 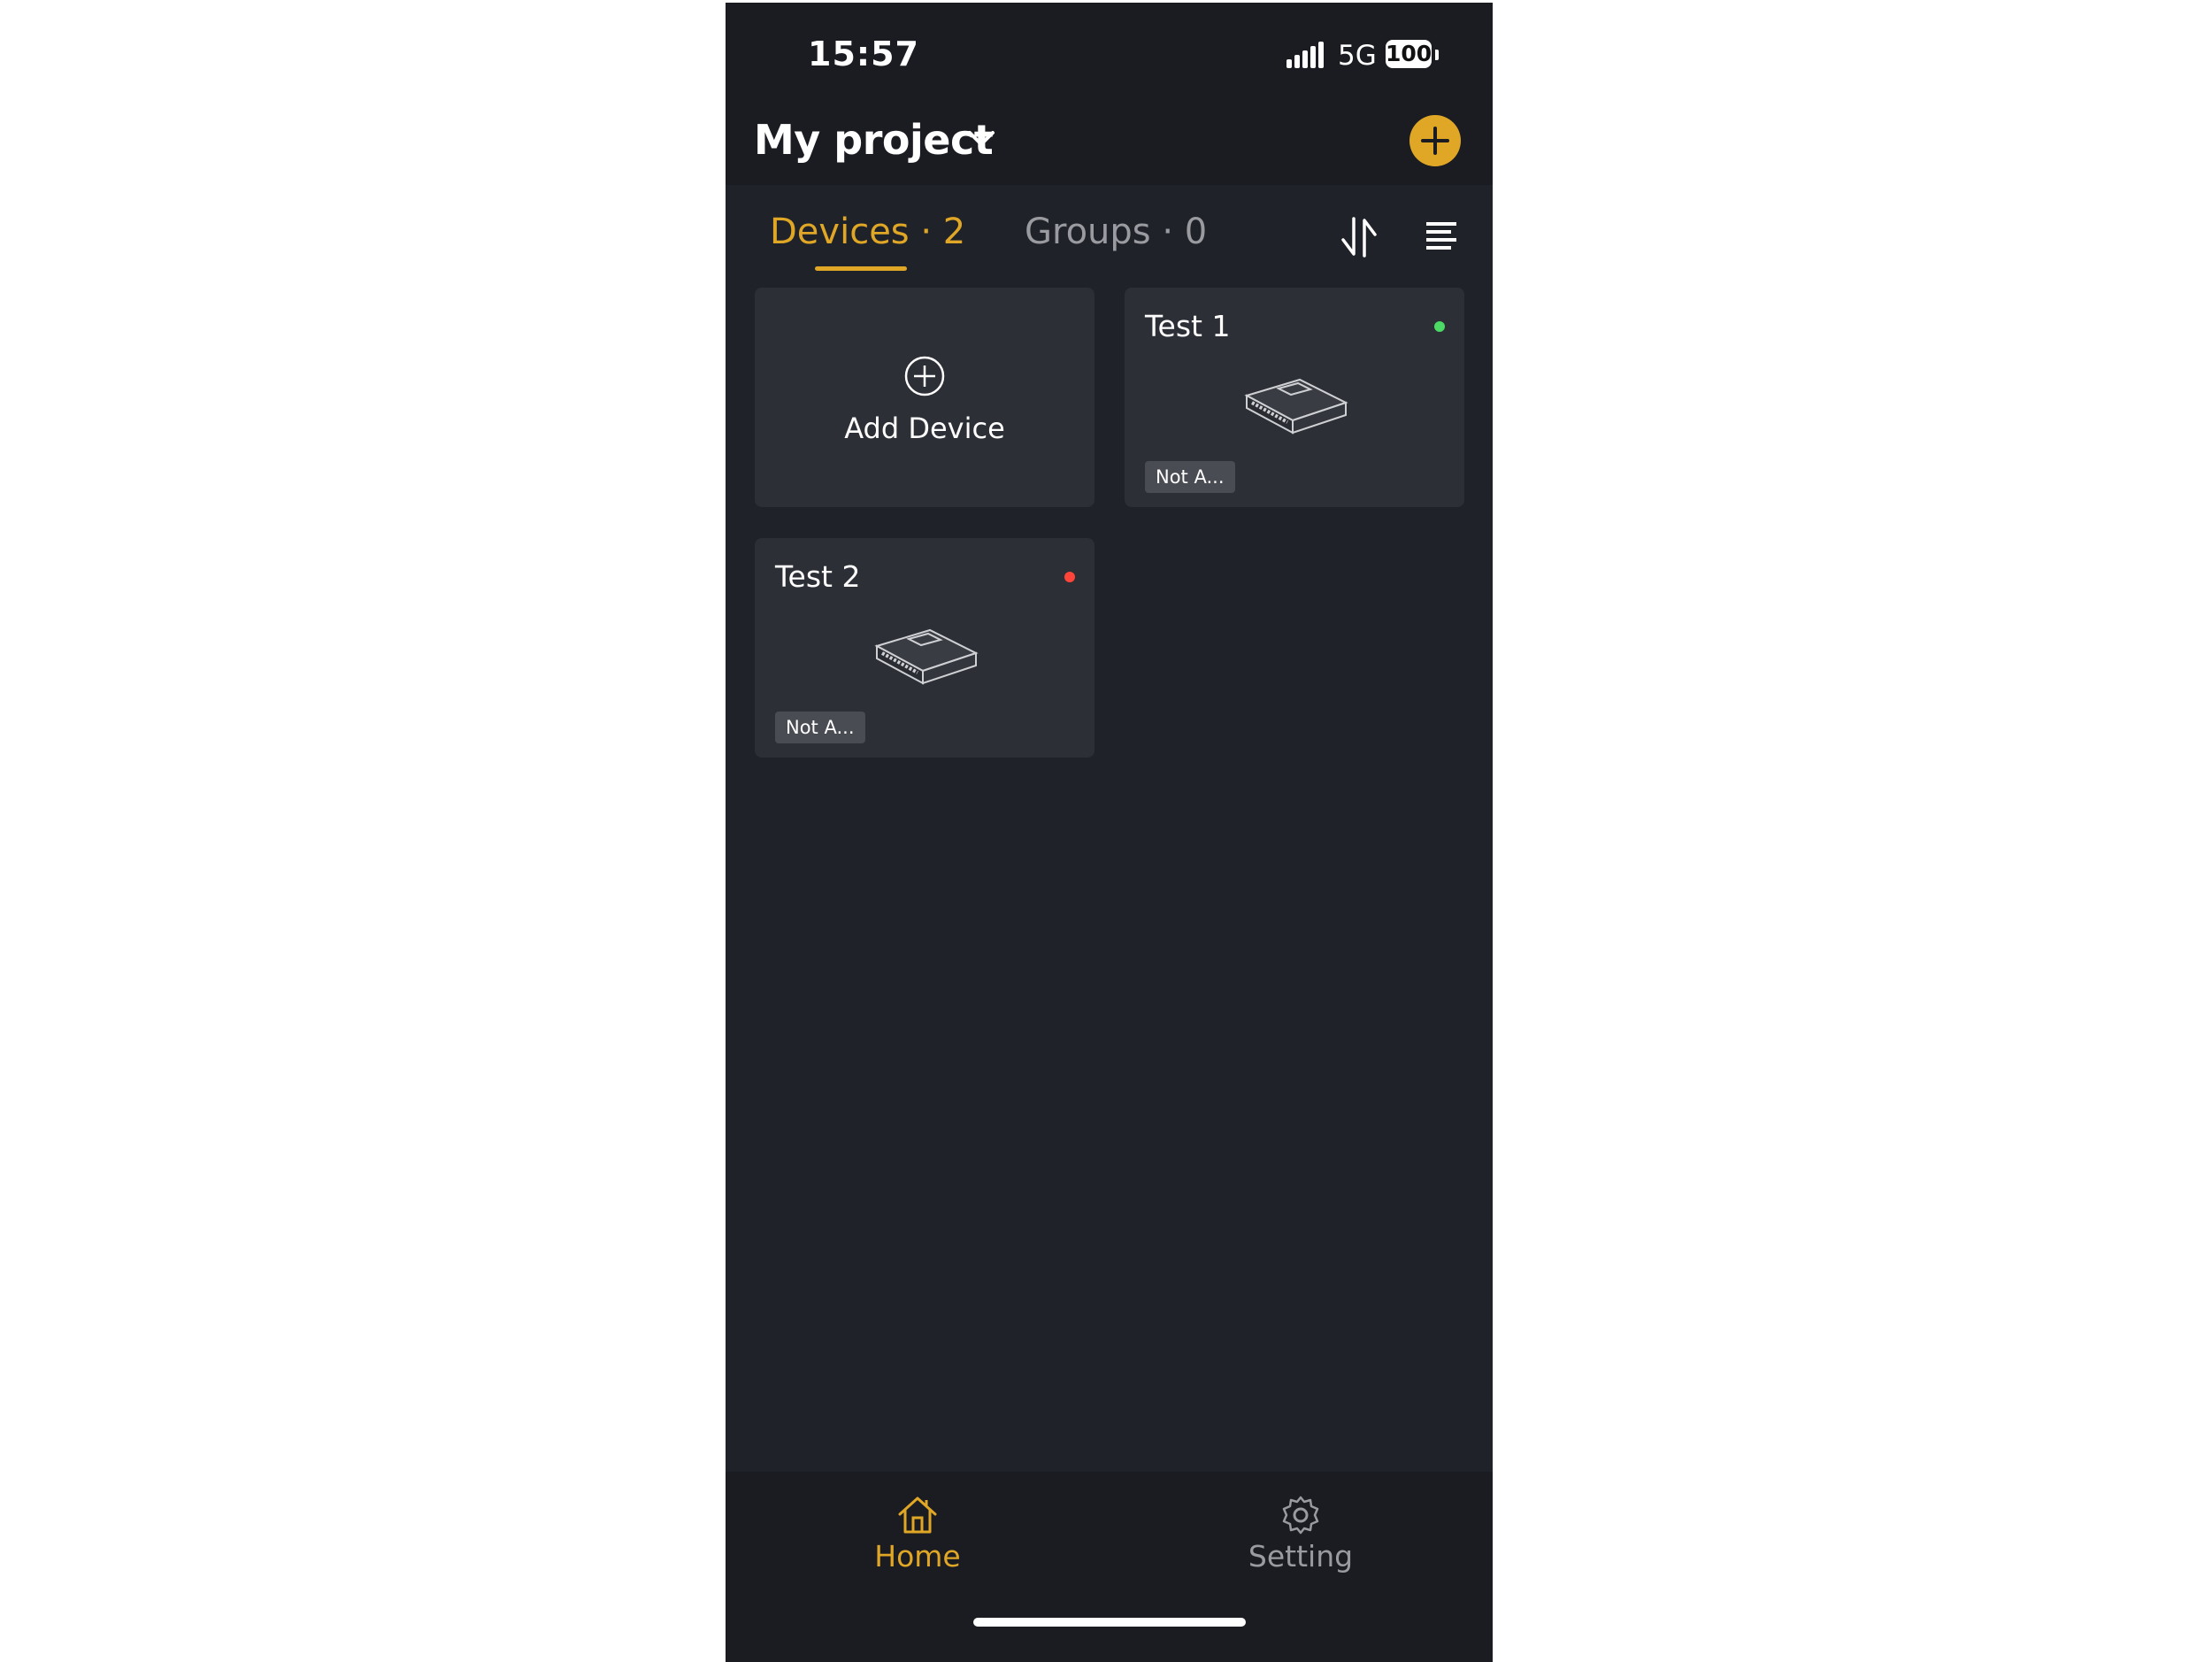 I want to click on device-name: Test 2, so click(x=818, y=576).